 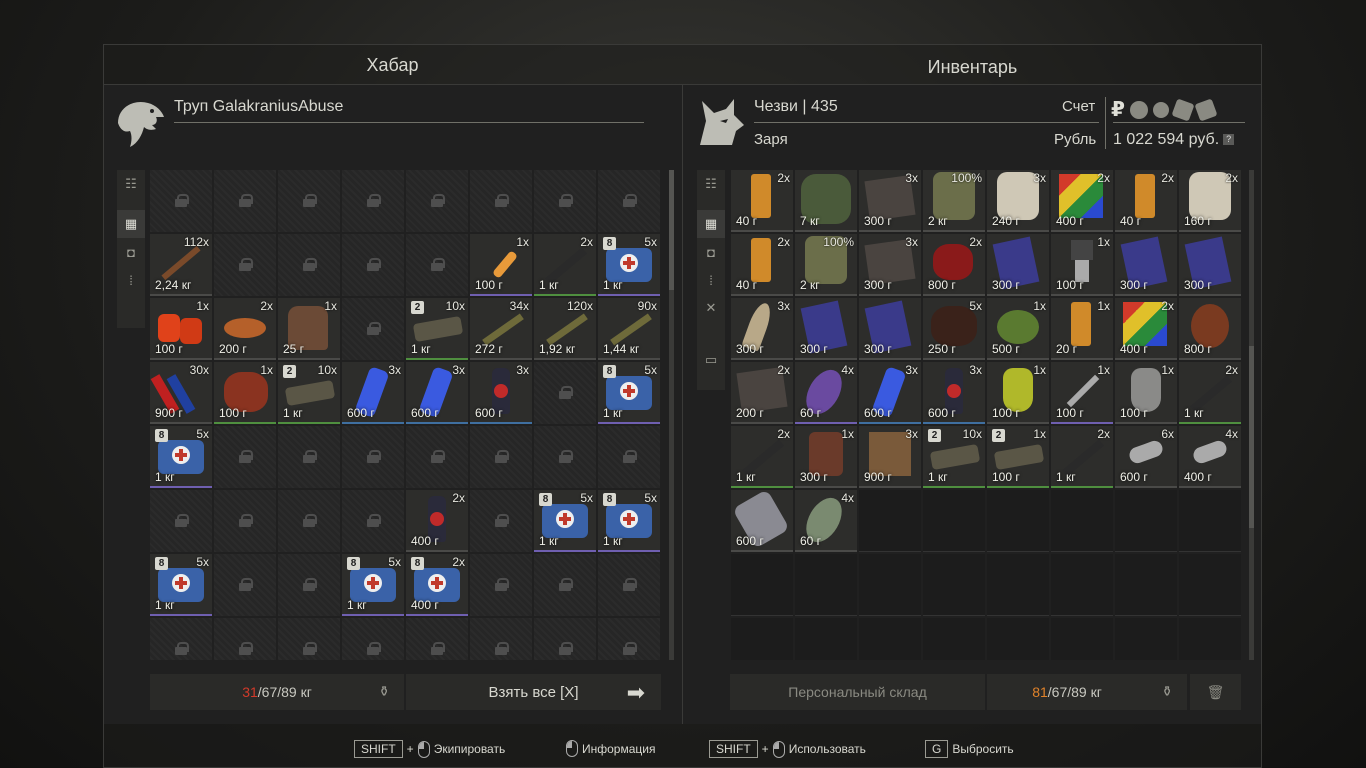 I want to click on item-slot: 100% 2 кг, so click(x=954, y=201).